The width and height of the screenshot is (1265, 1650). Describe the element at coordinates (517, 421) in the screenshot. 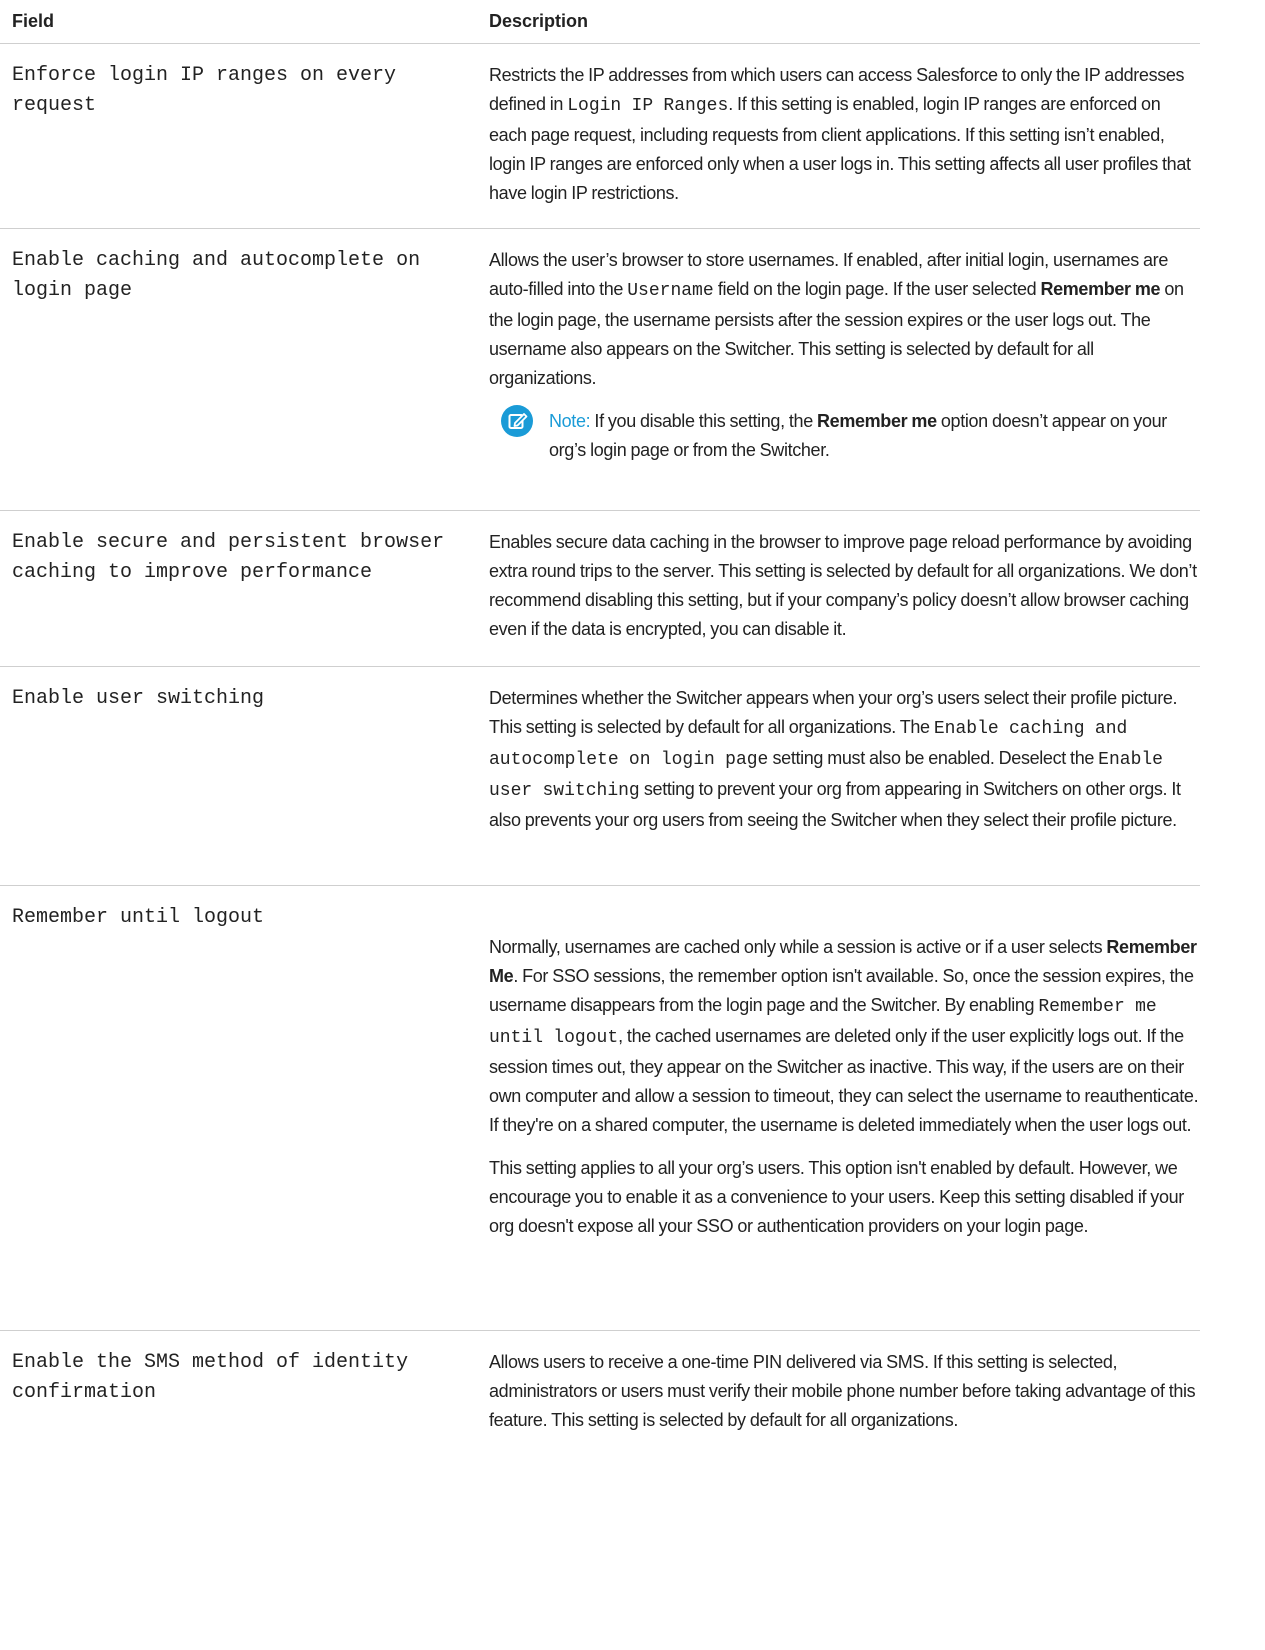

I see `note-edit-icon` at that location.